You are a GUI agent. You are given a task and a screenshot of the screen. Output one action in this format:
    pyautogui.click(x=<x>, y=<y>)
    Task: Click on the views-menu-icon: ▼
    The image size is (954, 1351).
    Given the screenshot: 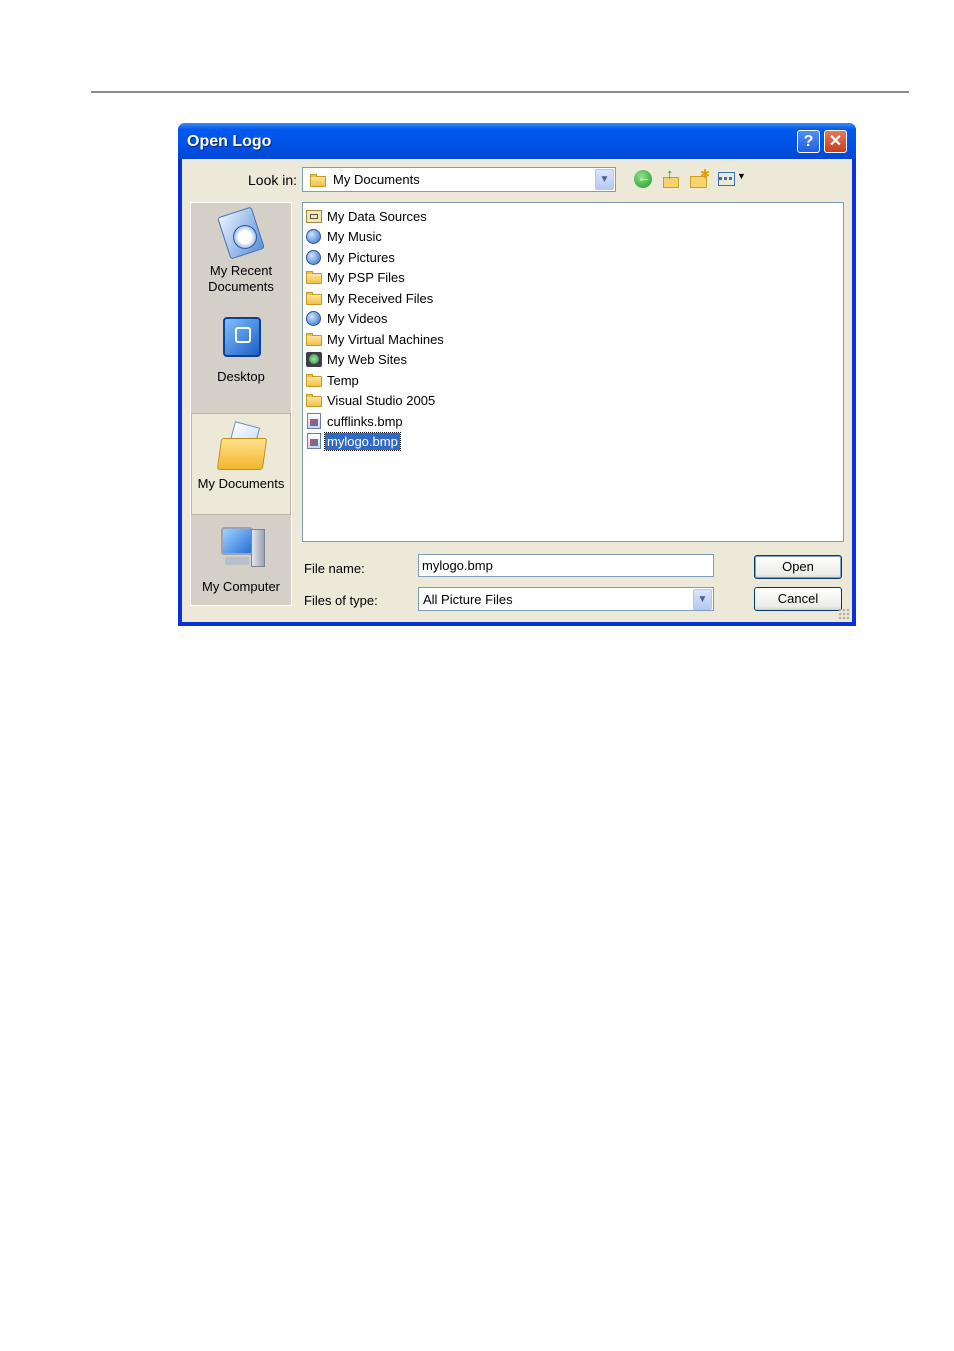 What is the action you would take?
    pyautogui.click(x=732, y=179)
    